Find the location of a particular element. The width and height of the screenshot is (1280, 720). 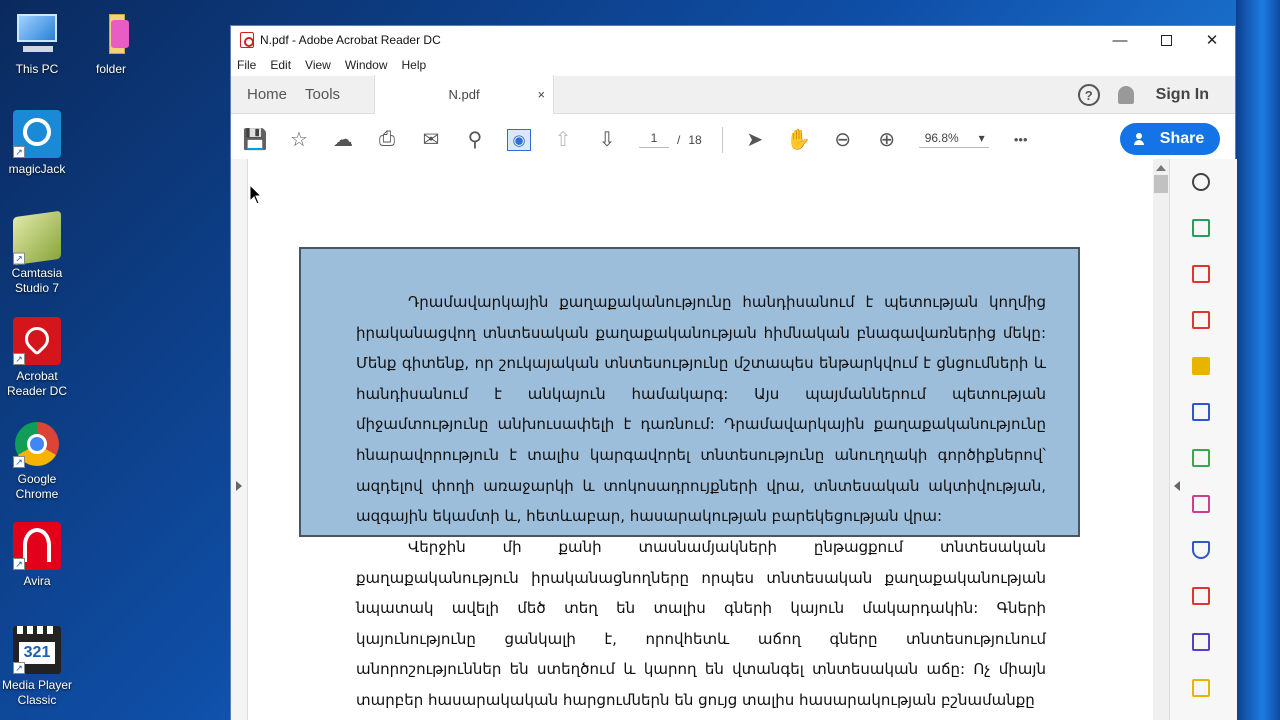

desktop-icon-chrome: ↗ Google Chrome is located at coordinates (37, 461).